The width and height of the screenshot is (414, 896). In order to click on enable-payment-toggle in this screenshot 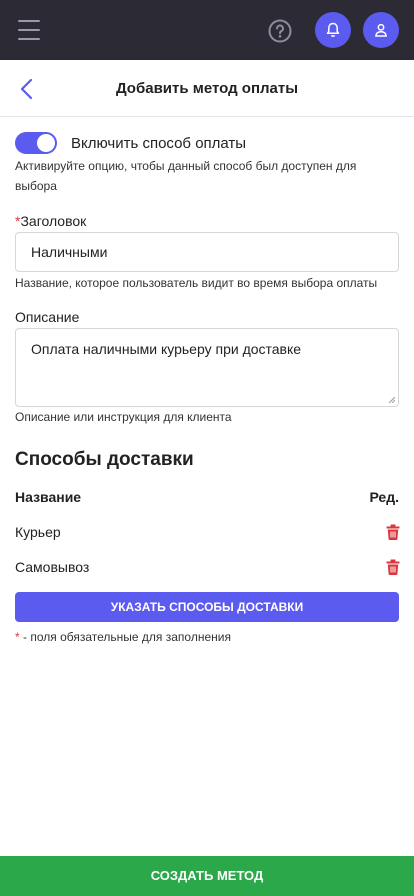, I will do `click(36, 143)`.